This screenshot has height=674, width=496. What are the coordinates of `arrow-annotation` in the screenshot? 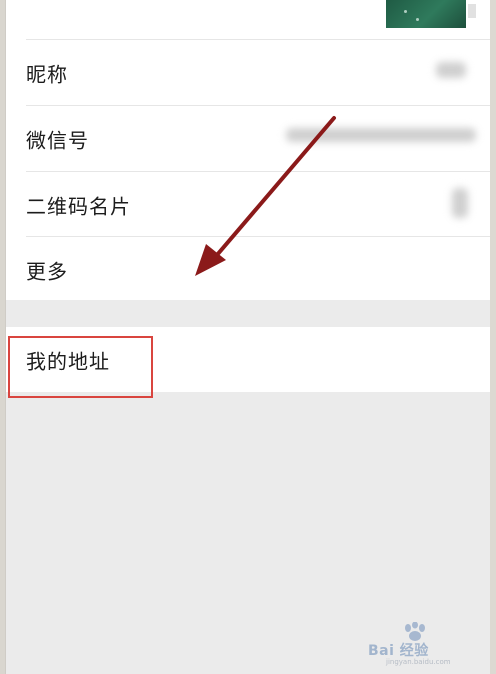 It's located at (265, 196).